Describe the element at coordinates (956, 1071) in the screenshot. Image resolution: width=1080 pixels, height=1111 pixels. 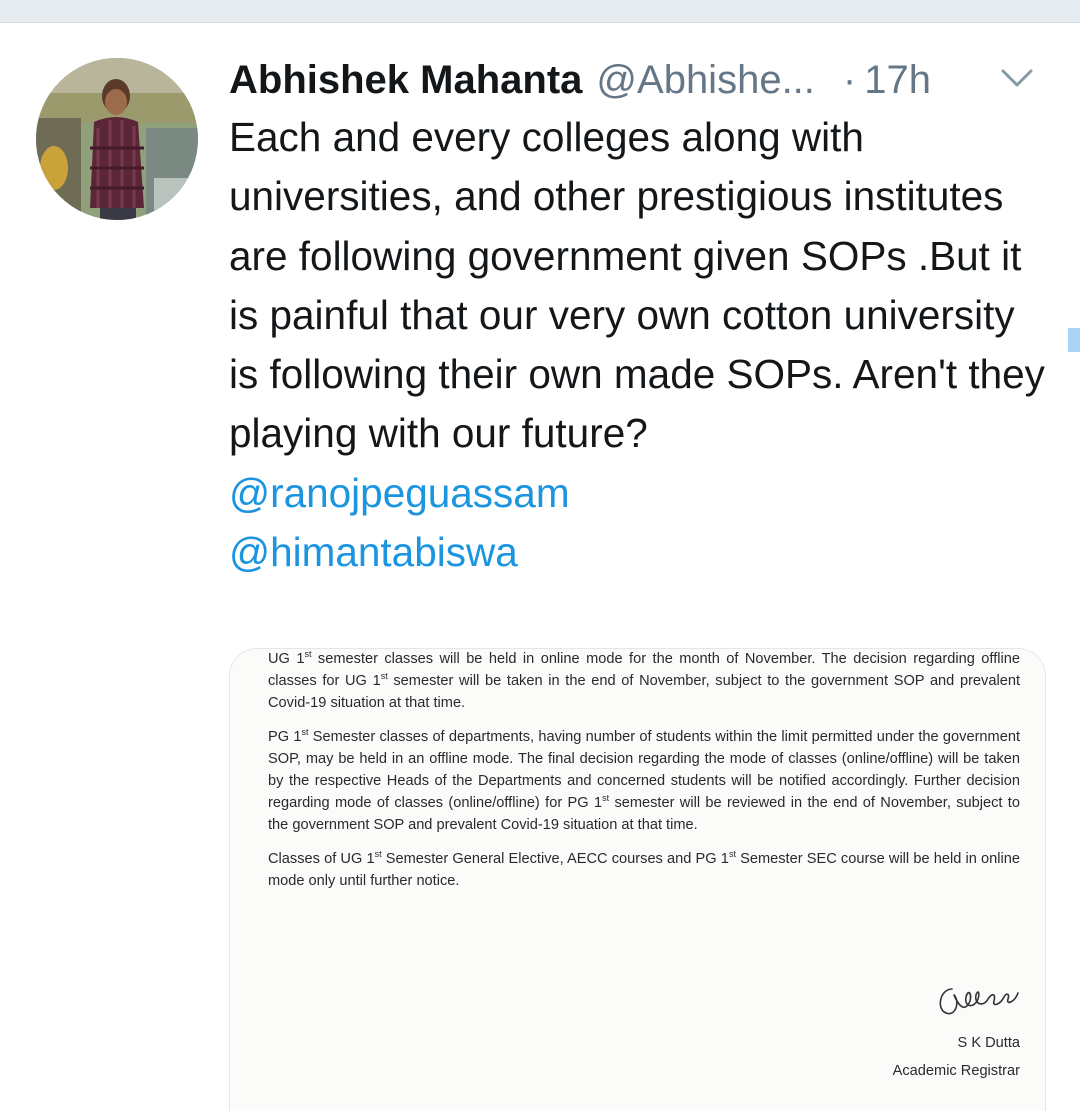
I see `signer-title: Academic Registrar` at that location.